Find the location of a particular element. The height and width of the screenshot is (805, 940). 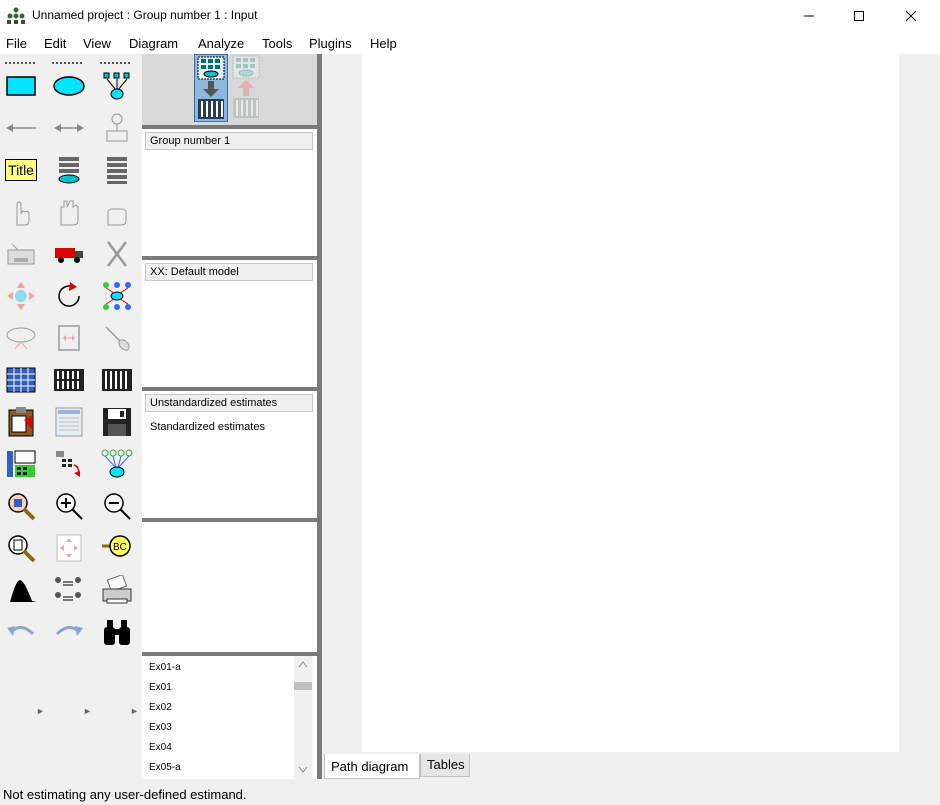

menu-file: File is located at coordinates (16, 43).